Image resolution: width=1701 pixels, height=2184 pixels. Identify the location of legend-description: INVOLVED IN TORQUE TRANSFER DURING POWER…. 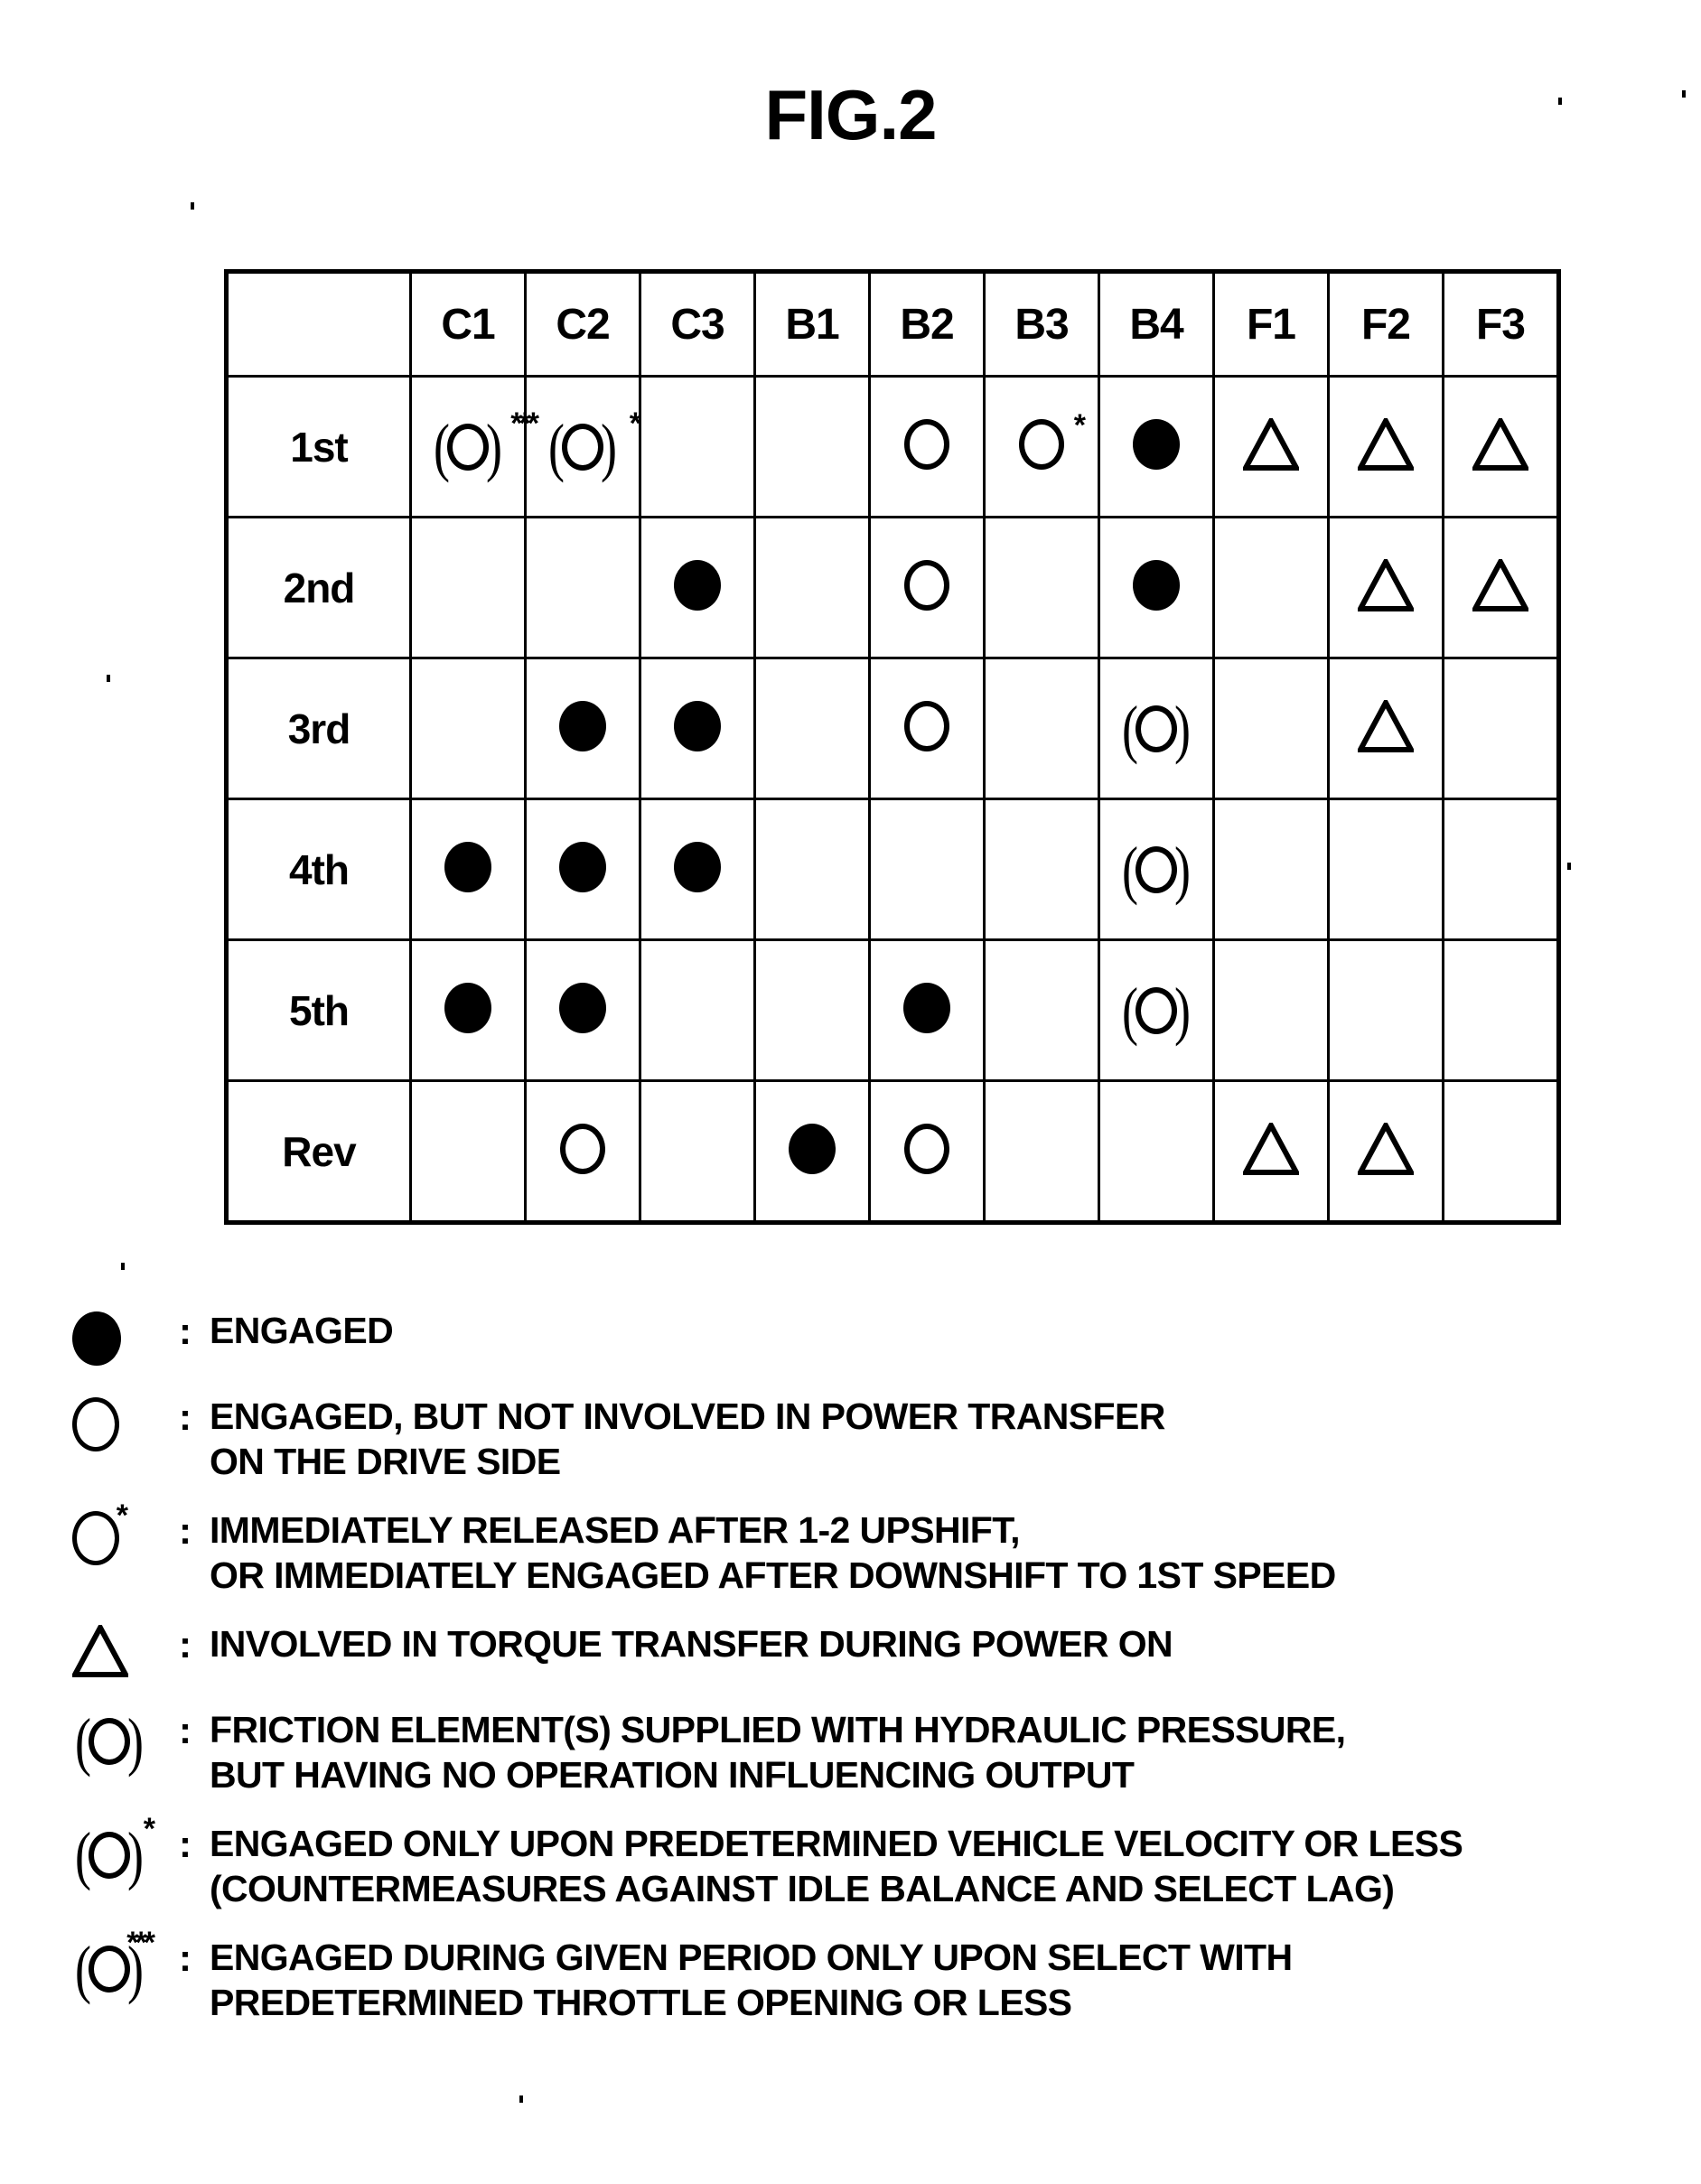
(691, 1644).